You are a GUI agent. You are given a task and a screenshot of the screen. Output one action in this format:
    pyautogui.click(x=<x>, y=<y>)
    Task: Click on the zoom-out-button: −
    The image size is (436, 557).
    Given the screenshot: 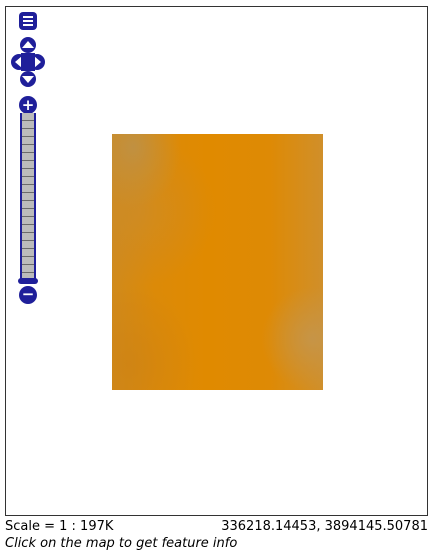 What is the action you would take?
    pyautogui.click(x=28, y=295)
    